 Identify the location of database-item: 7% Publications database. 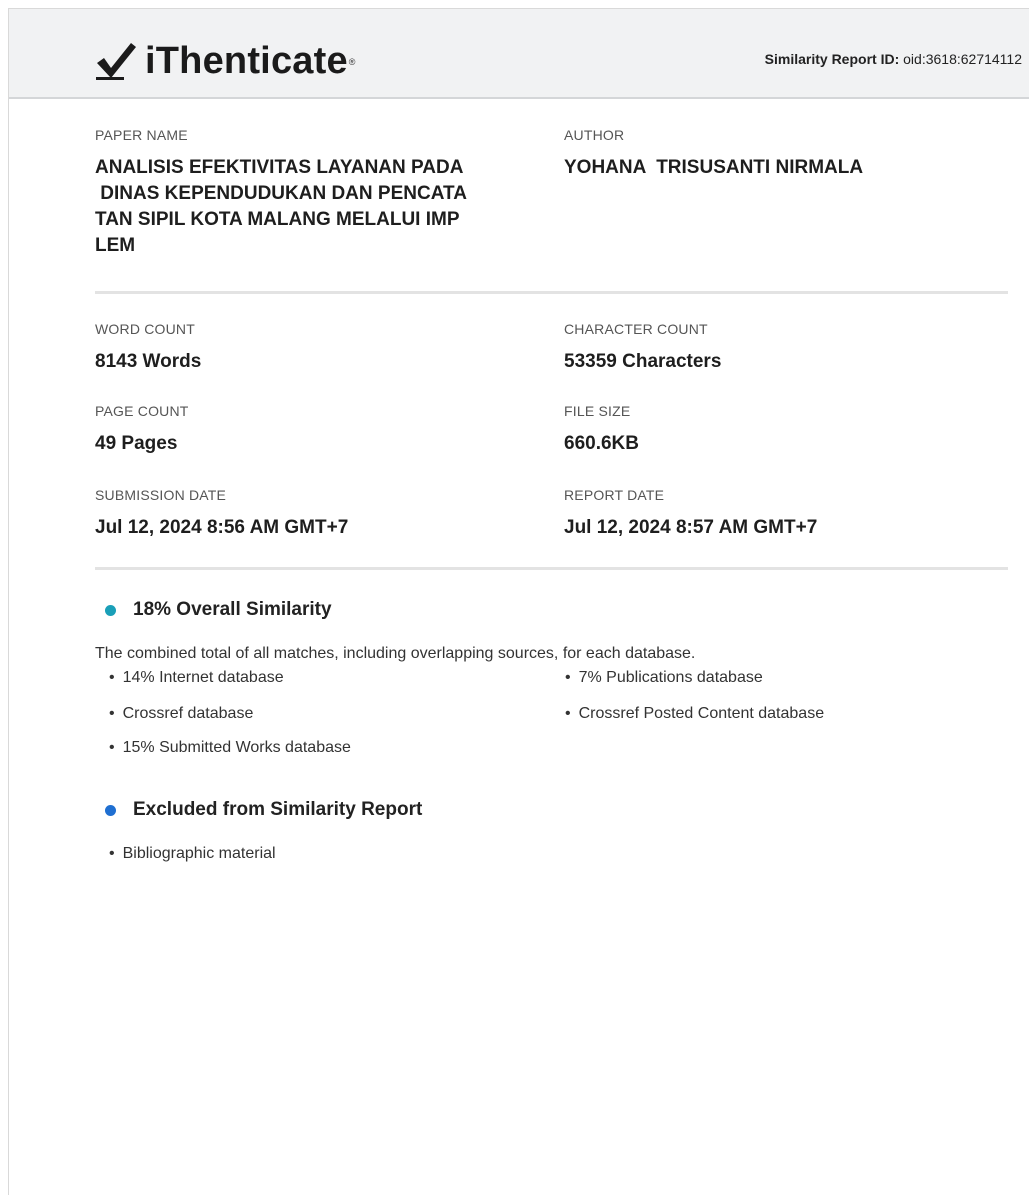
(664, 678).